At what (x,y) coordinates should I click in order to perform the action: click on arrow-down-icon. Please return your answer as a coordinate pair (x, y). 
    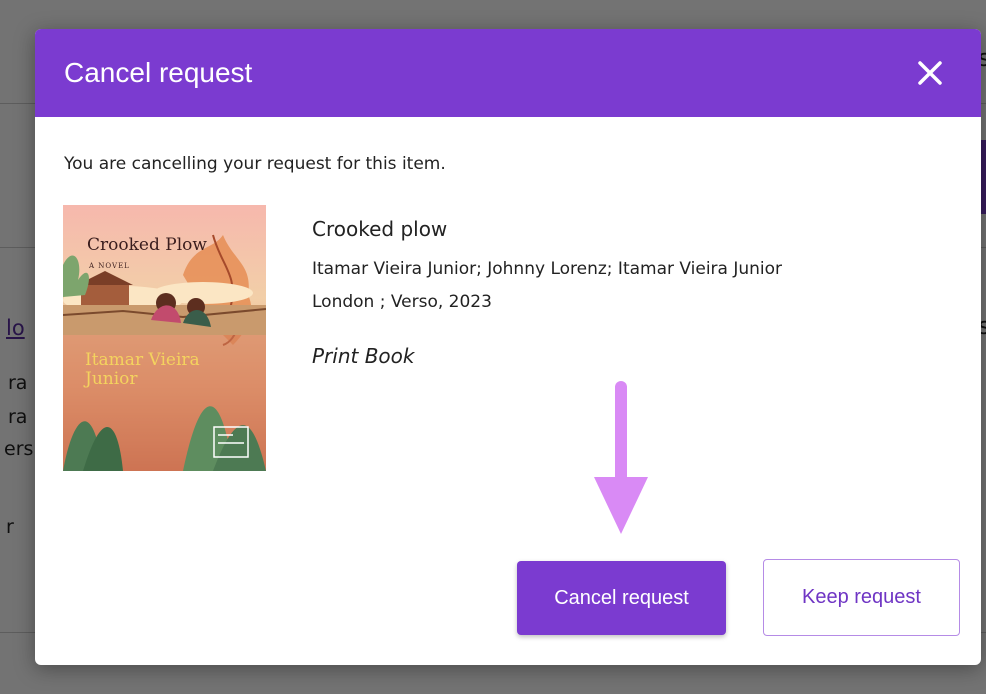
    Looking at the image, I should click on (621, 457).